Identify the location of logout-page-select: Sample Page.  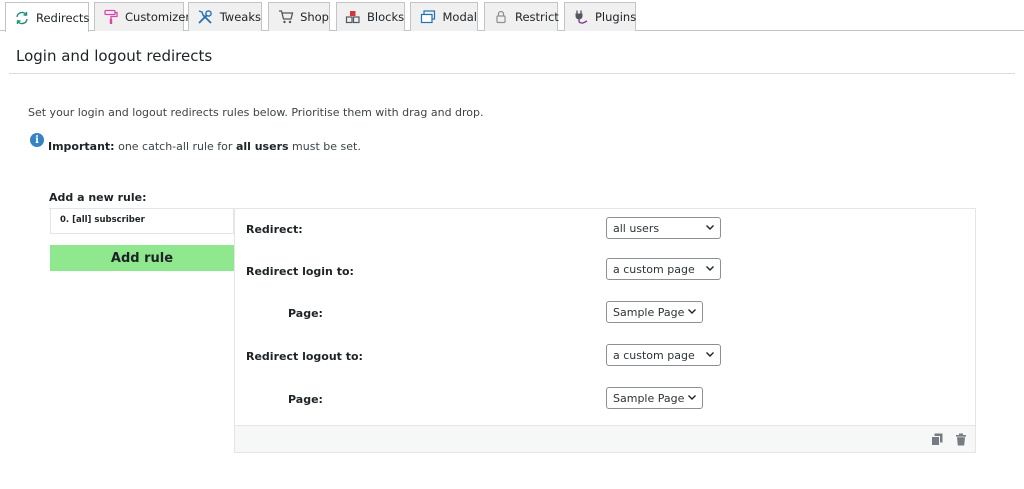
(654, 398).